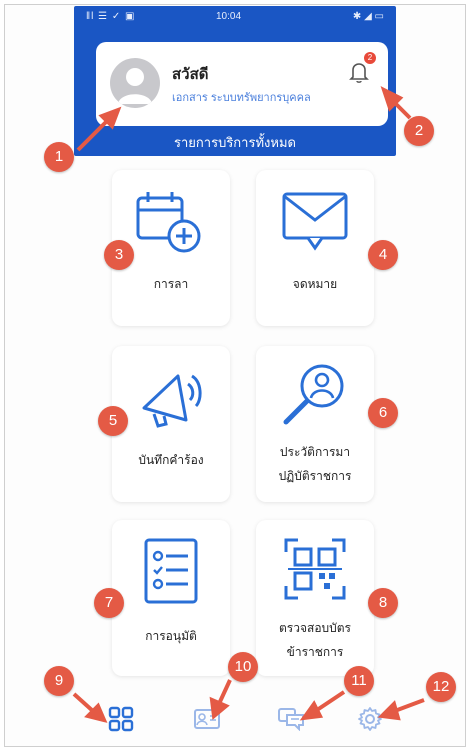  I want to click on tile-request-label: บันทึกคำร้อง, so click(171, 460).